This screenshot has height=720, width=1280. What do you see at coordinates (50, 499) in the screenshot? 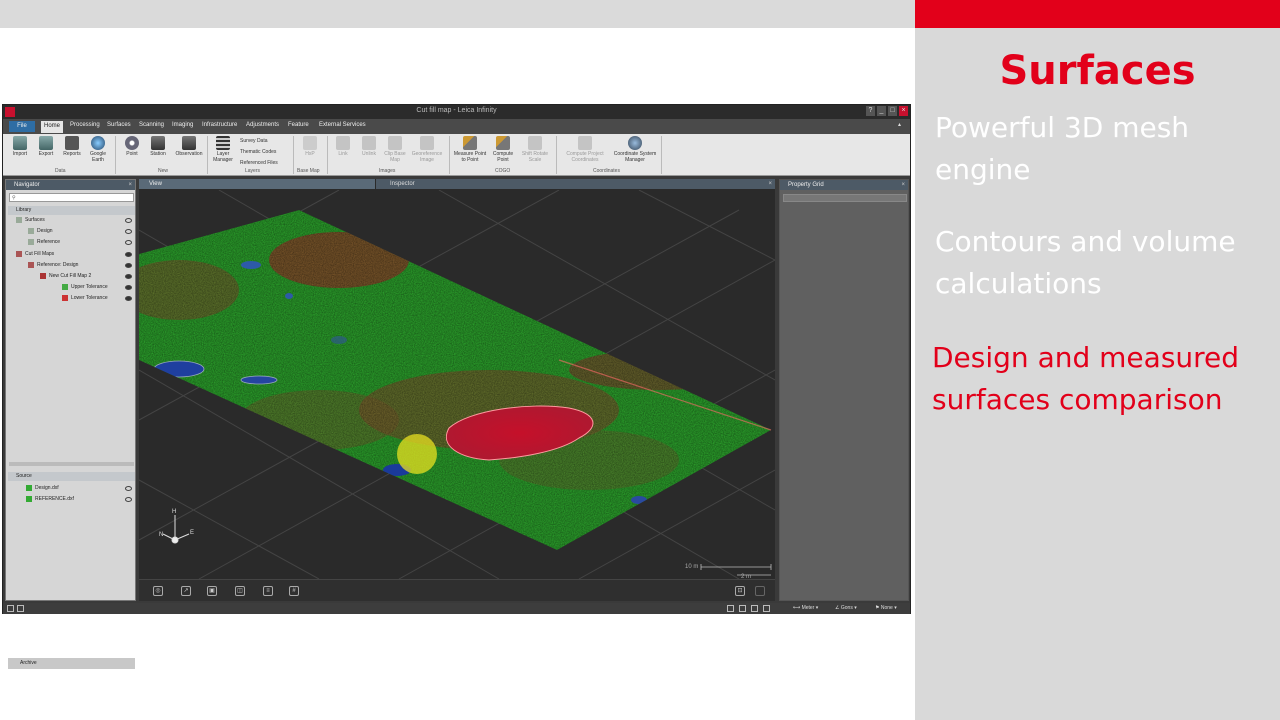
I see `source-item-reference-dxf: REFERENCE.dxf` at bounding box center [50, 499].